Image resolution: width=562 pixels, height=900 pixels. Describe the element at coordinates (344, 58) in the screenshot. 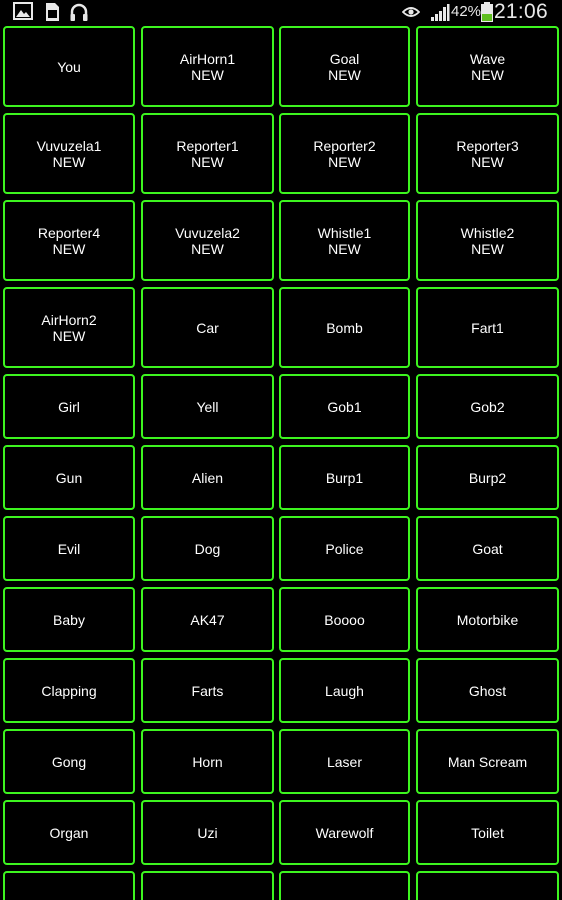

I see `sound-button-label: Goal` at that location.